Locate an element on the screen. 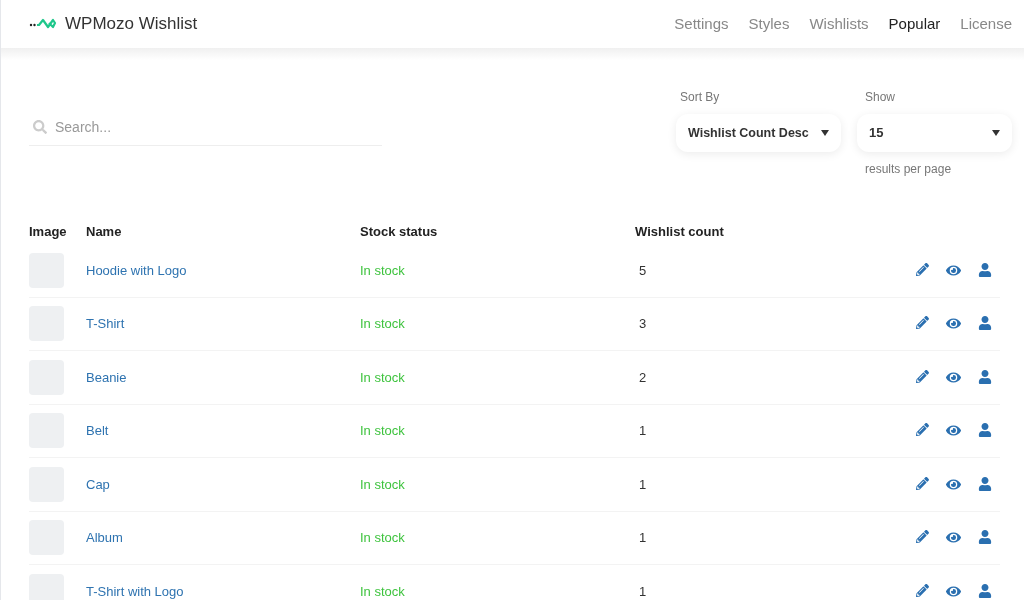 The width and height of the screenshot is (1024, 600). product-link: T-Shirt is located at coordinates (223, 324).